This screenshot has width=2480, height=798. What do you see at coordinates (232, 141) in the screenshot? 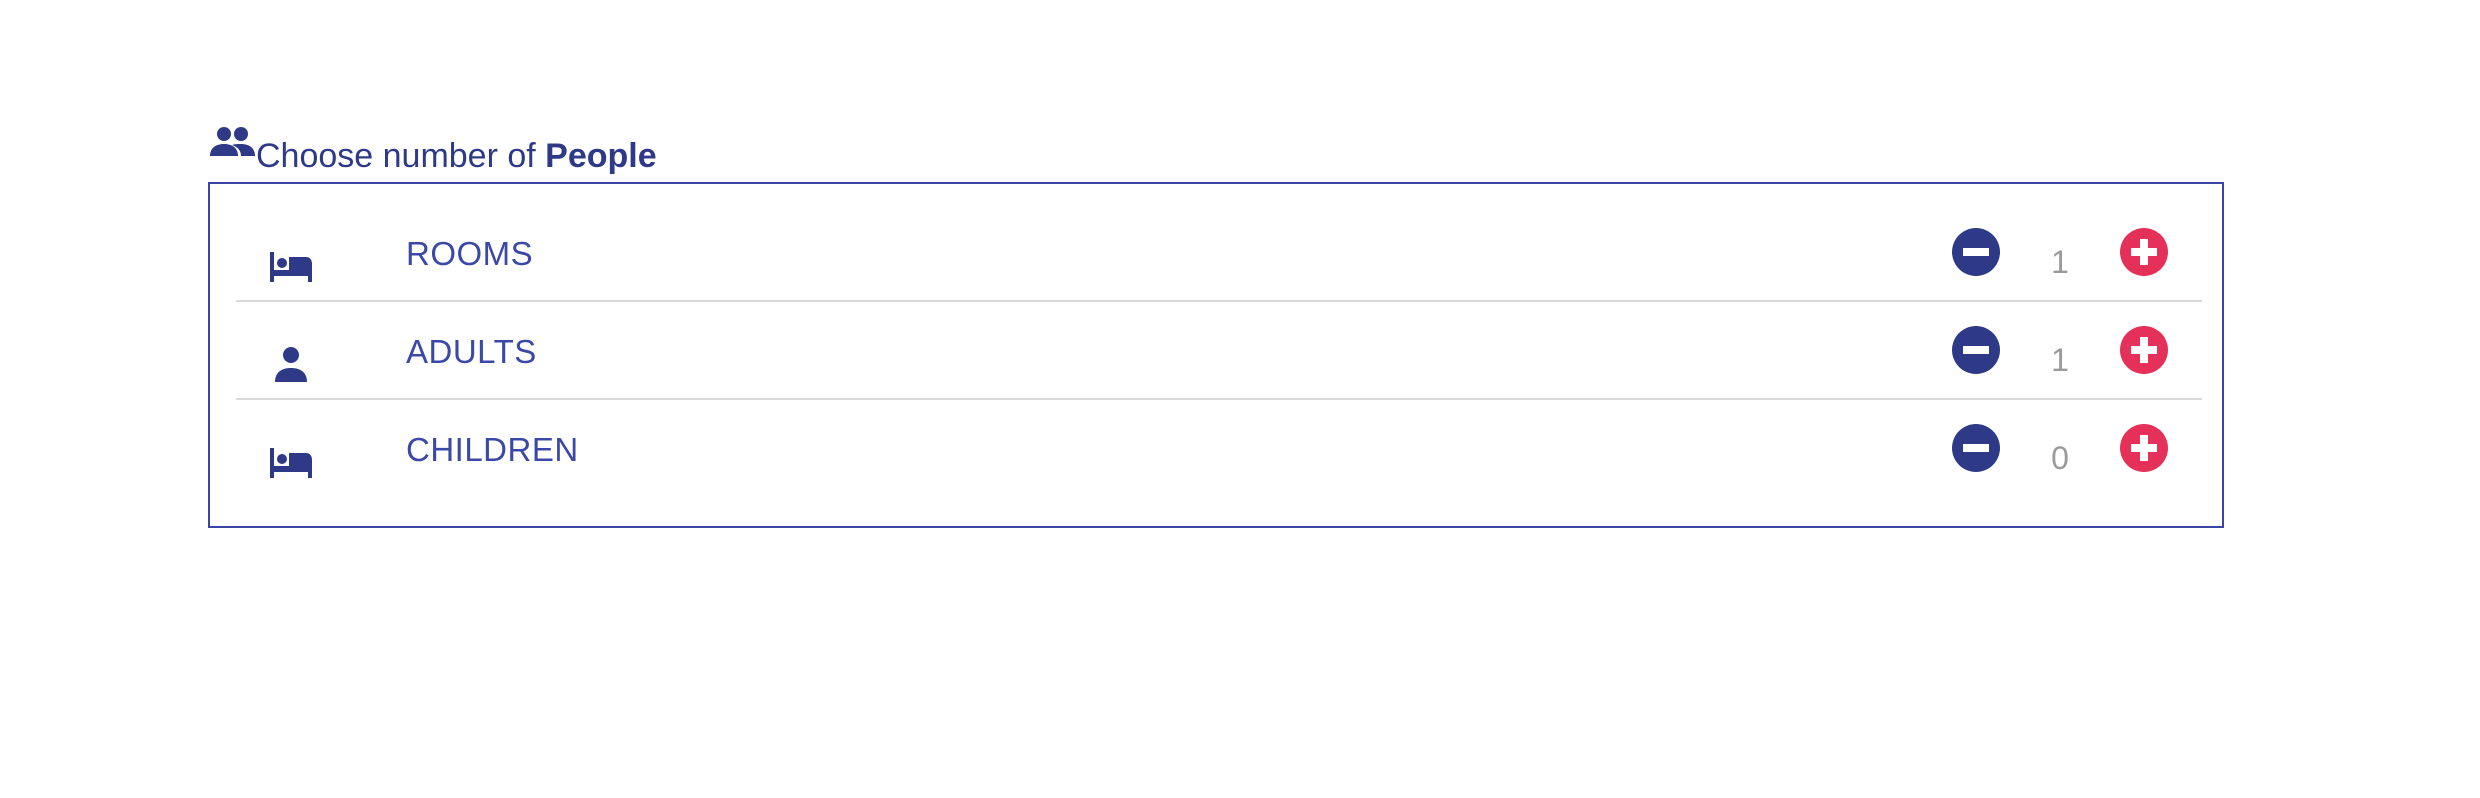
I see `people-icon` at bounding box center [232, 141].